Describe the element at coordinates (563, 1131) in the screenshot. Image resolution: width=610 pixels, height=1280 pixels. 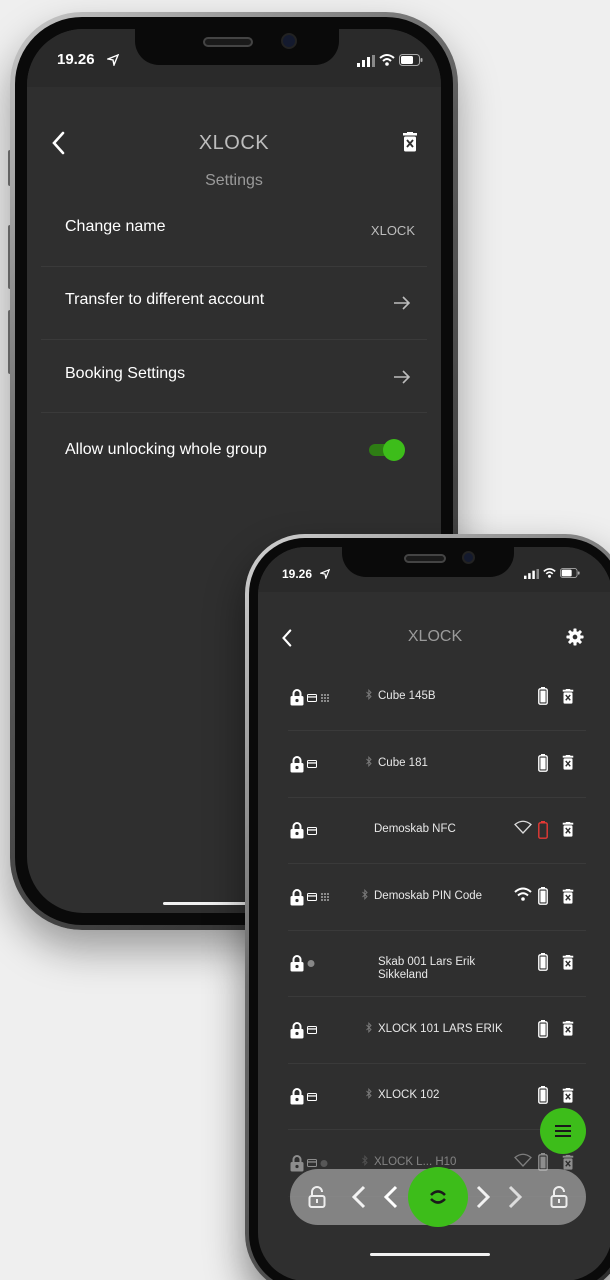
I see `menu-fab` at that location.